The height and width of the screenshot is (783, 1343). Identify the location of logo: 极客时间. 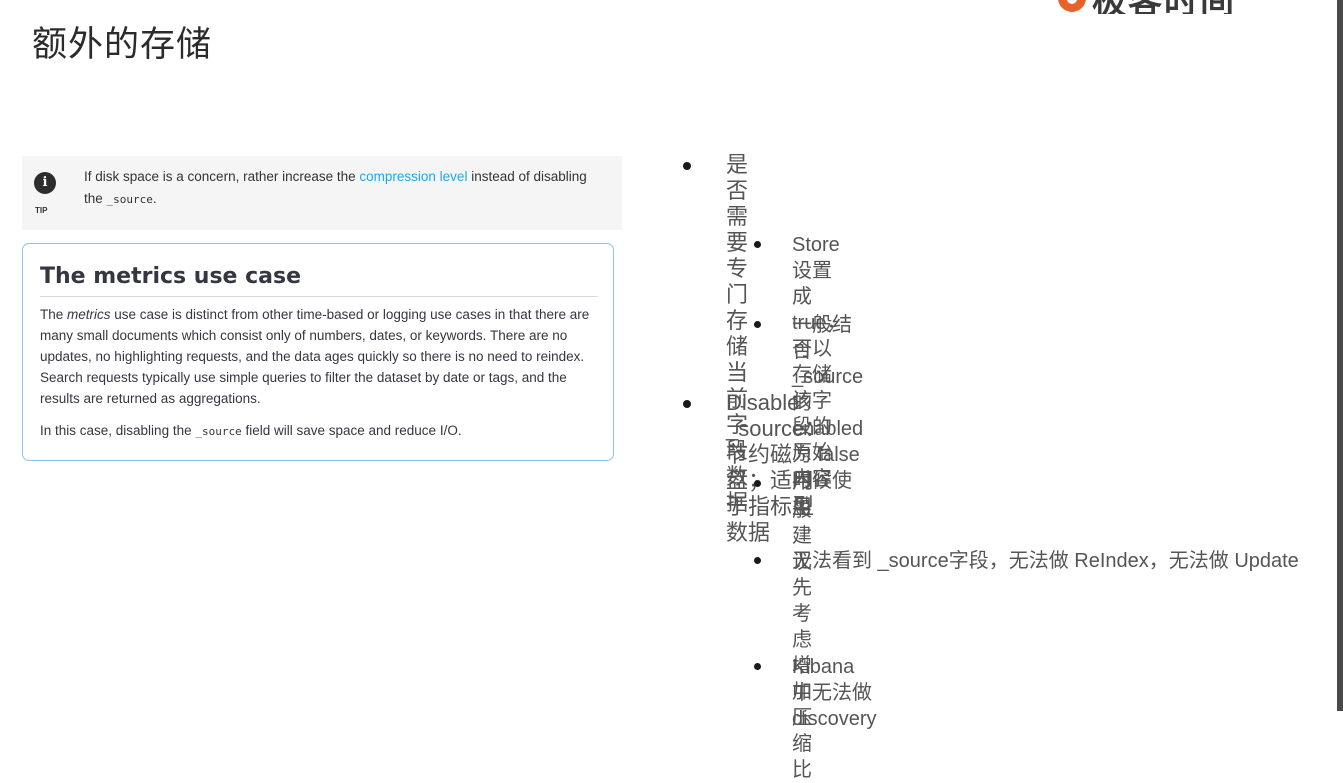
(1147, 7).